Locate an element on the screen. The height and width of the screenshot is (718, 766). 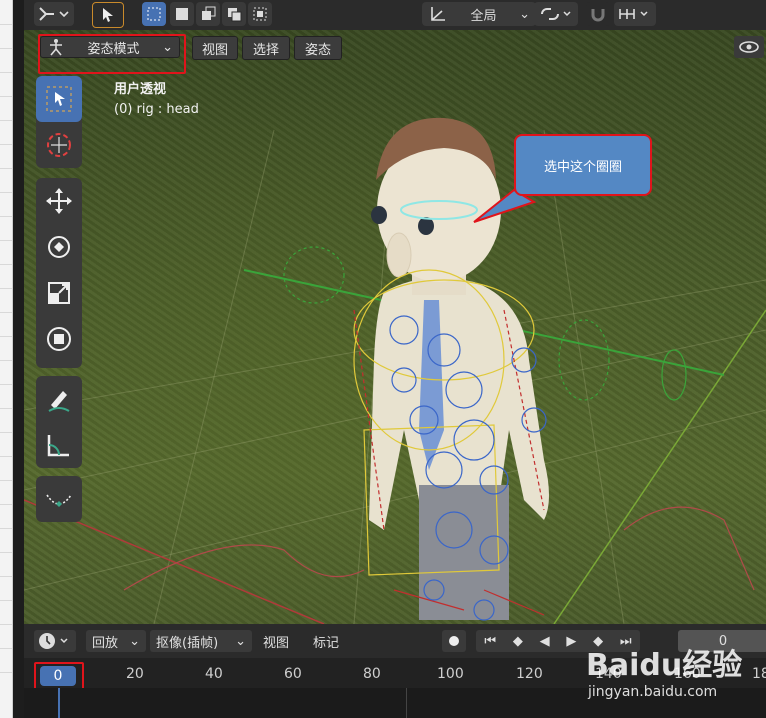
frame-tick: 60 is located at coordinates (293, 674).